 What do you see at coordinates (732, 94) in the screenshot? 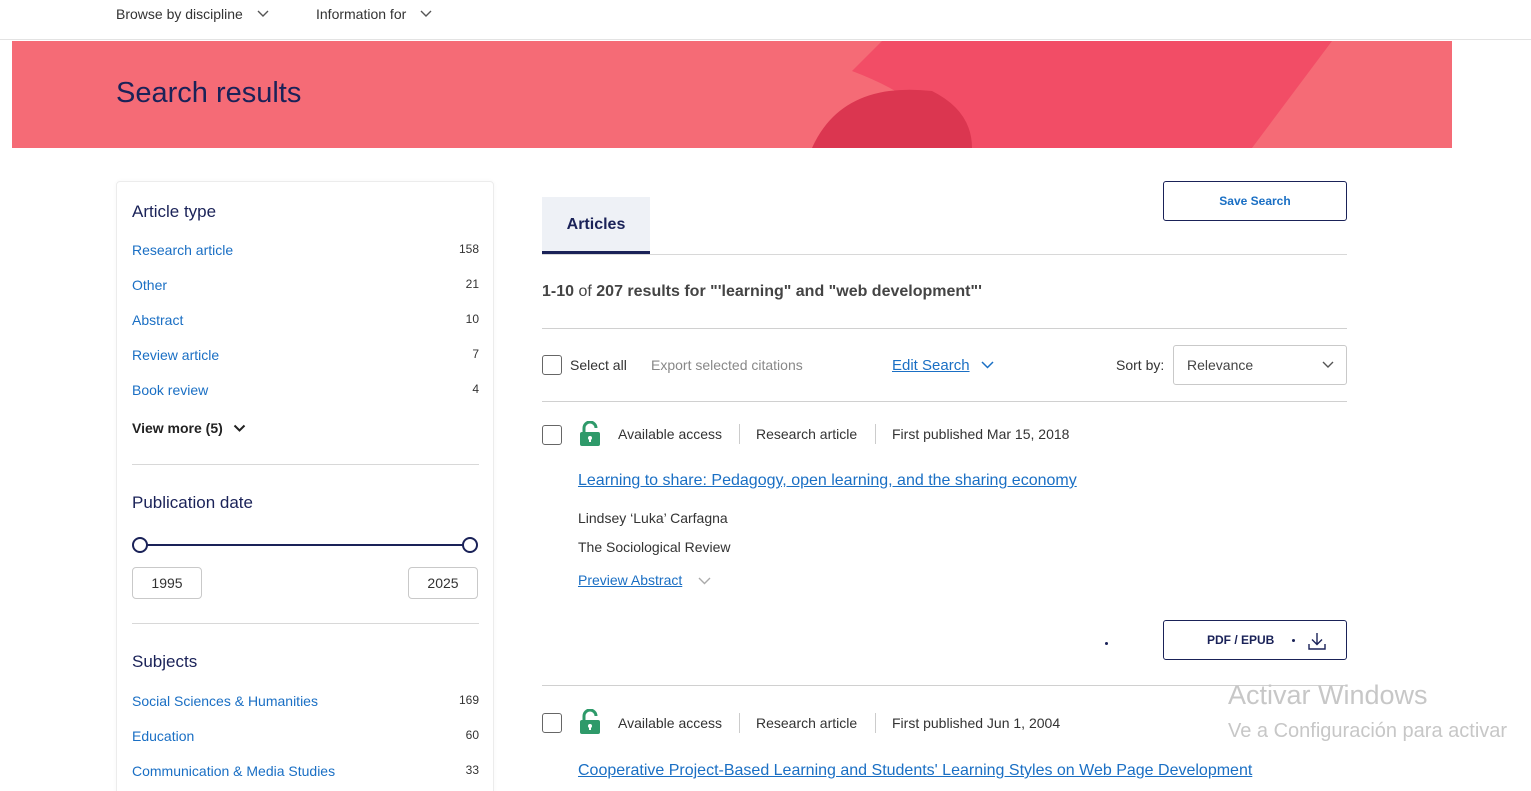
I see `search-results-banner: Search results` at bounding box center [732, 94].